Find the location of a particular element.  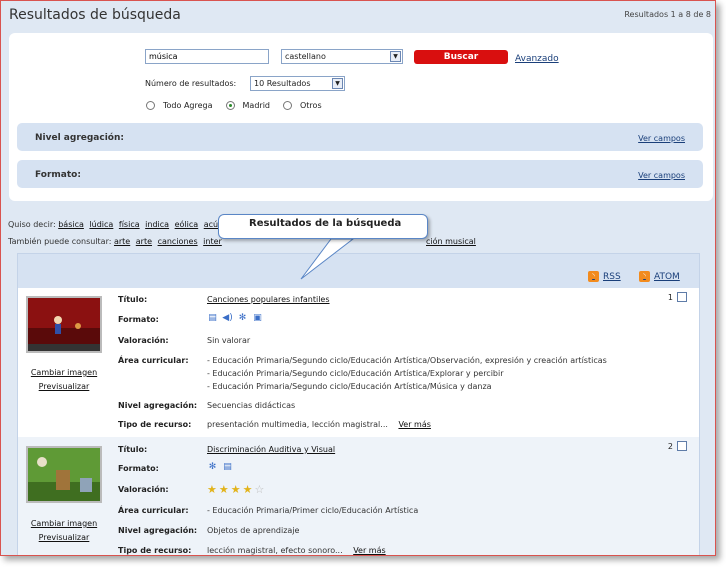

atom-label: ATOM is located at coordinates (667, 276).